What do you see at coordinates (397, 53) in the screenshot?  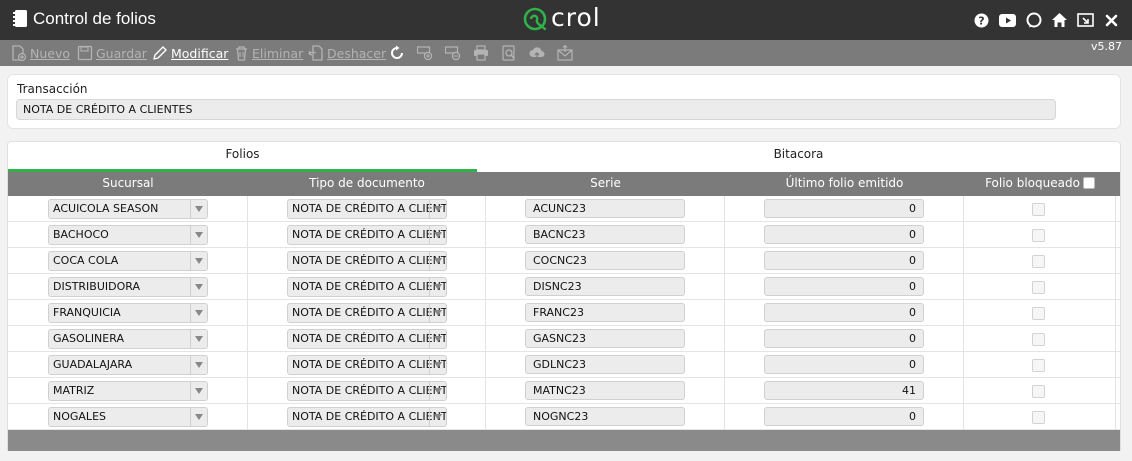 I see `refresh-icon` at bounding box center [397, 53].